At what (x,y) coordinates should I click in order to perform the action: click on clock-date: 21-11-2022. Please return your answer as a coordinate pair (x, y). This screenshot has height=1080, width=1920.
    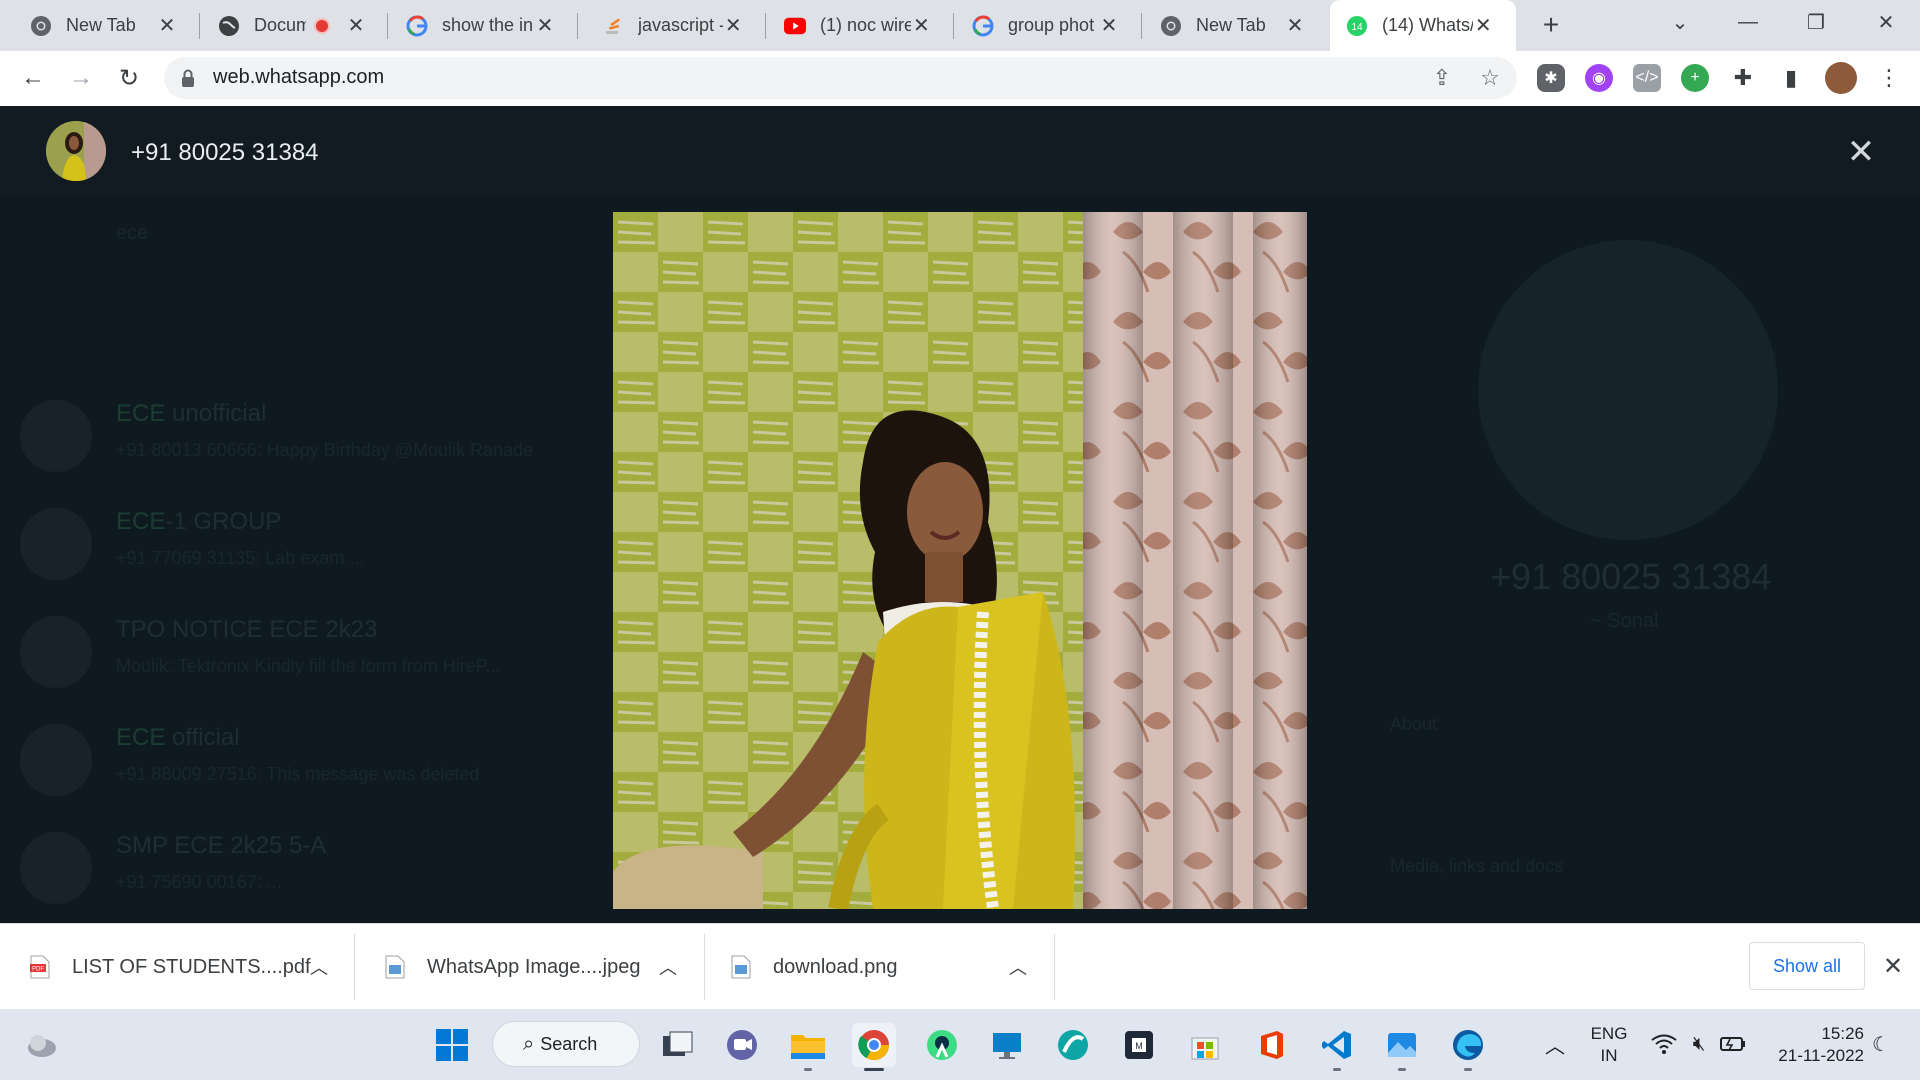
    Looking at the image, I should click on (1821, 1055).